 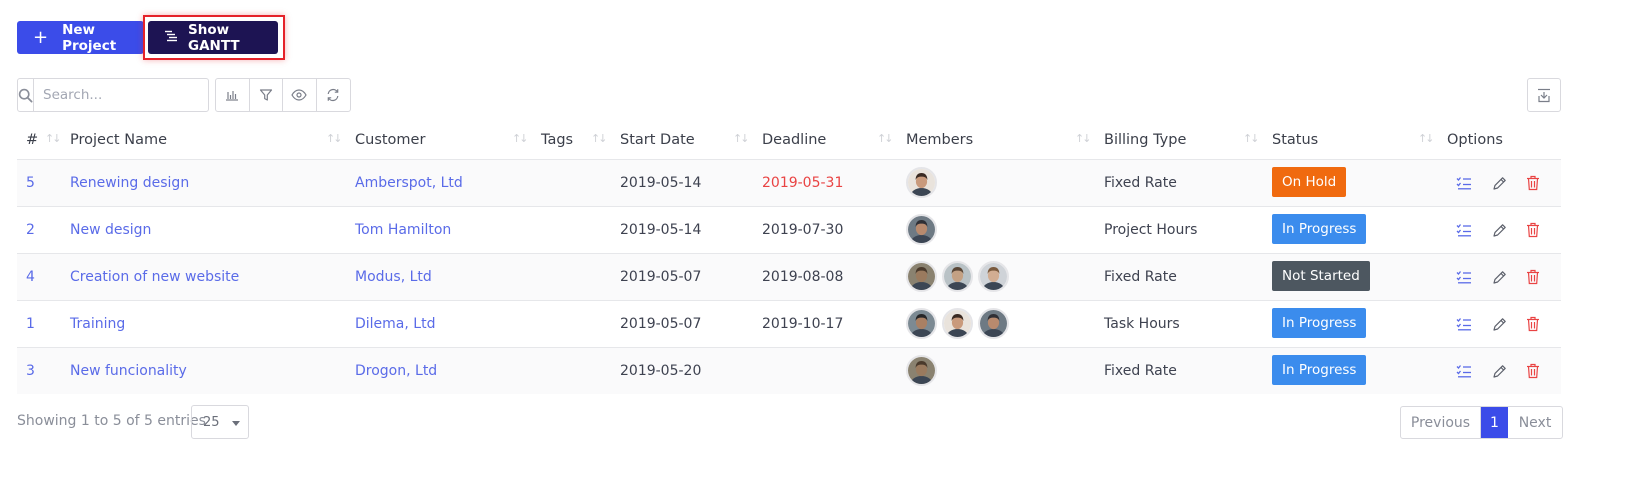 I want to click on search-box, so click(x=115, y=95).